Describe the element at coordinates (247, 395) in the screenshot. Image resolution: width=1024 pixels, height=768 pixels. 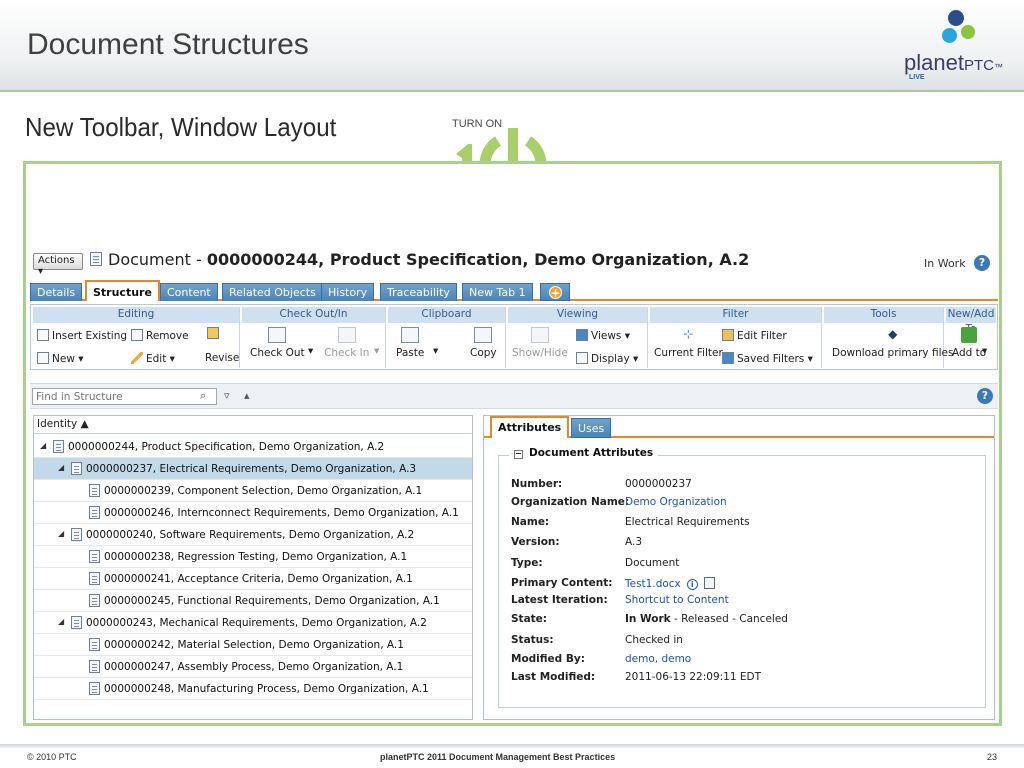
I see `collapse-icon: ▴` at that location.